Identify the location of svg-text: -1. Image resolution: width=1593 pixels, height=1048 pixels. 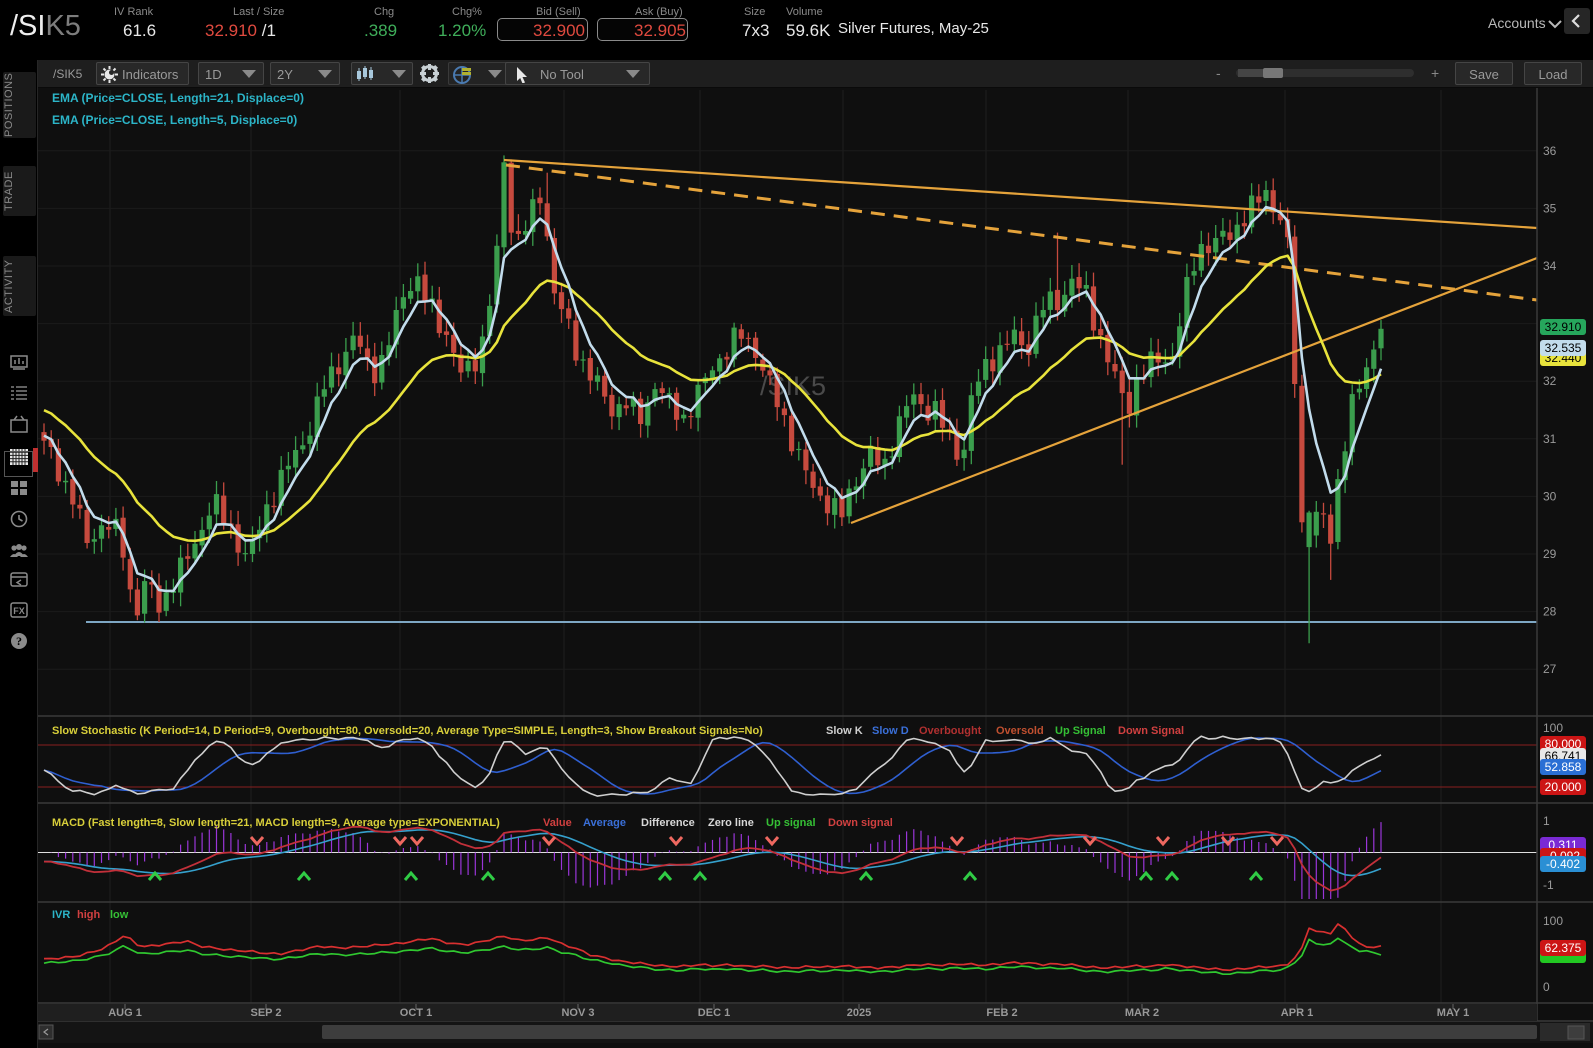
(1548, 885).